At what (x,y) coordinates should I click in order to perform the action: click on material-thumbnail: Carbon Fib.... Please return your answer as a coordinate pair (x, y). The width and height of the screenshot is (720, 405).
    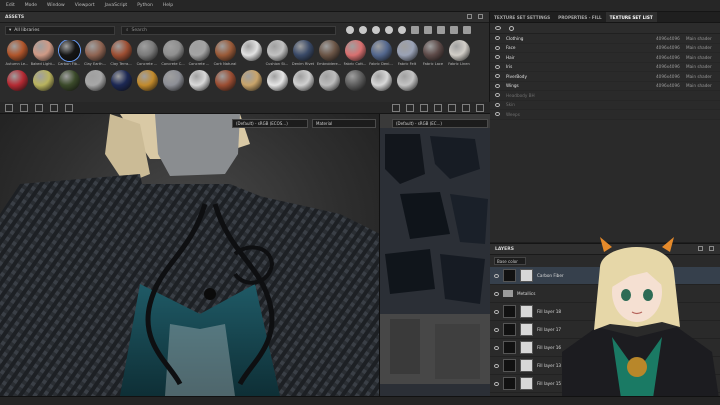
    Looking at the image, I should click on (69, 55).